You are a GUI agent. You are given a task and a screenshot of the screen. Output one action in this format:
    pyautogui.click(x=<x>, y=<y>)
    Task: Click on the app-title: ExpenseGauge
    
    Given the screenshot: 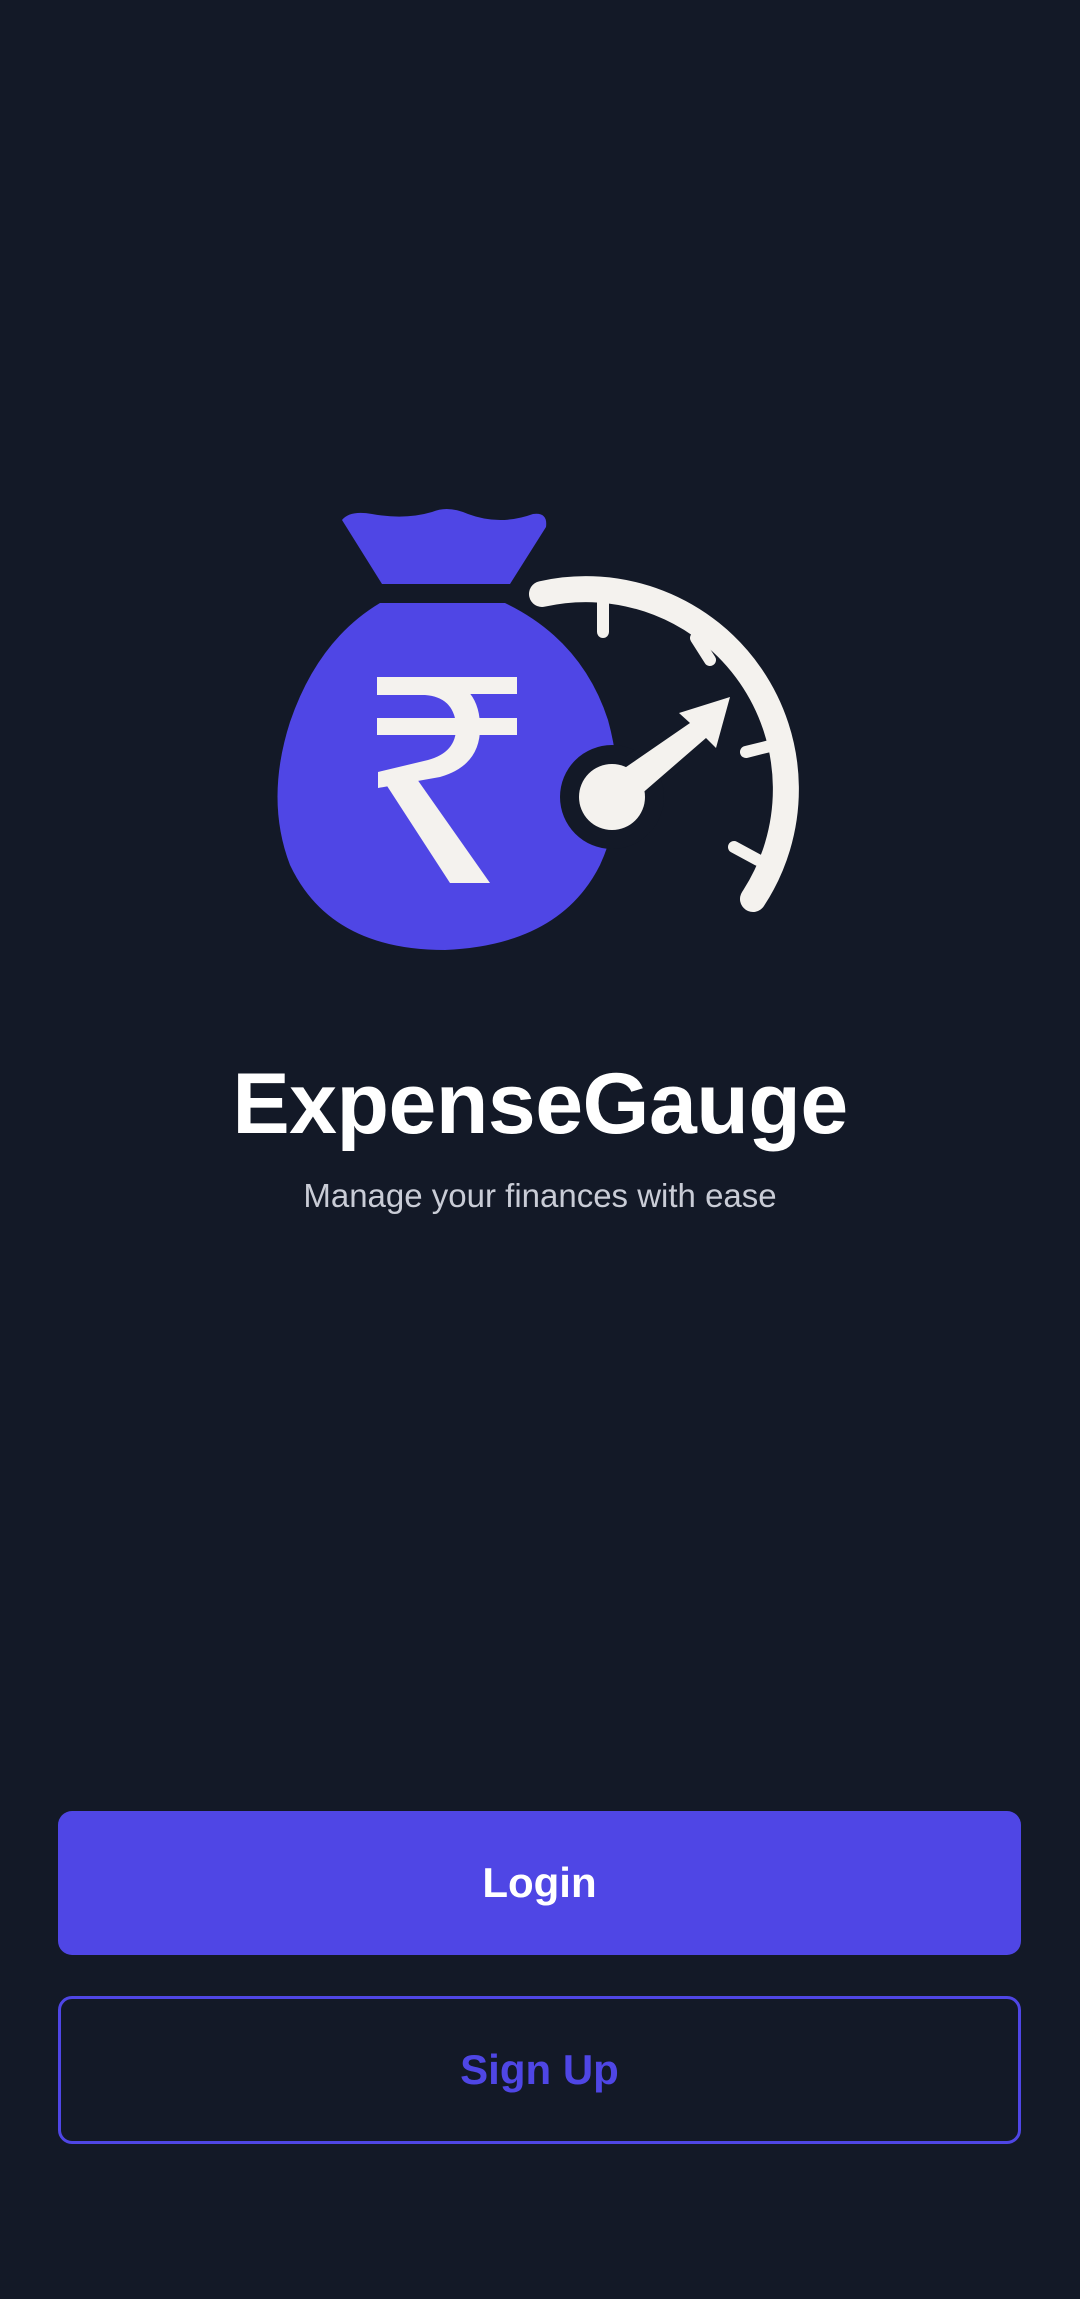 What is the action you would take?
    pyautogui.click(x=540, y=1104)
    